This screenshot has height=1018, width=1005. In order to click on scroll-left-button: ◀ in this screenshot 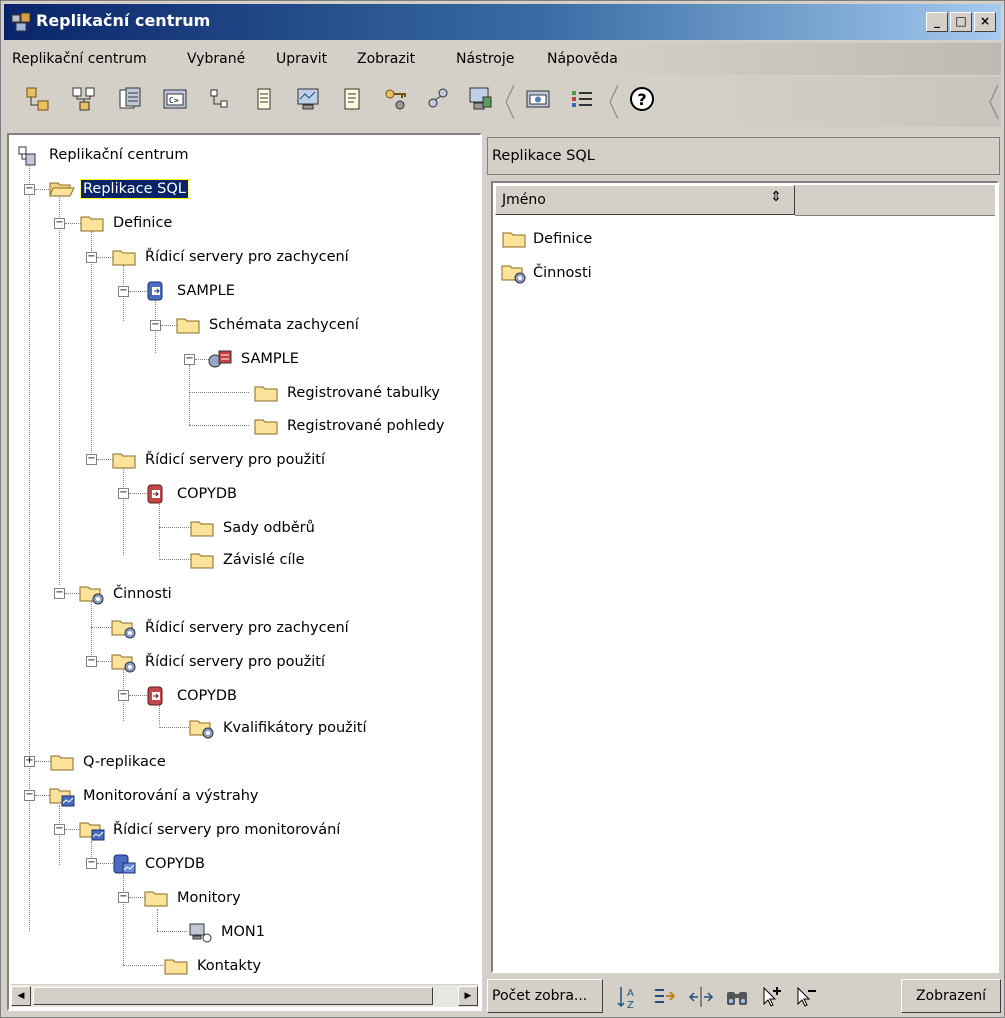, I will do `click(21, 996)`.